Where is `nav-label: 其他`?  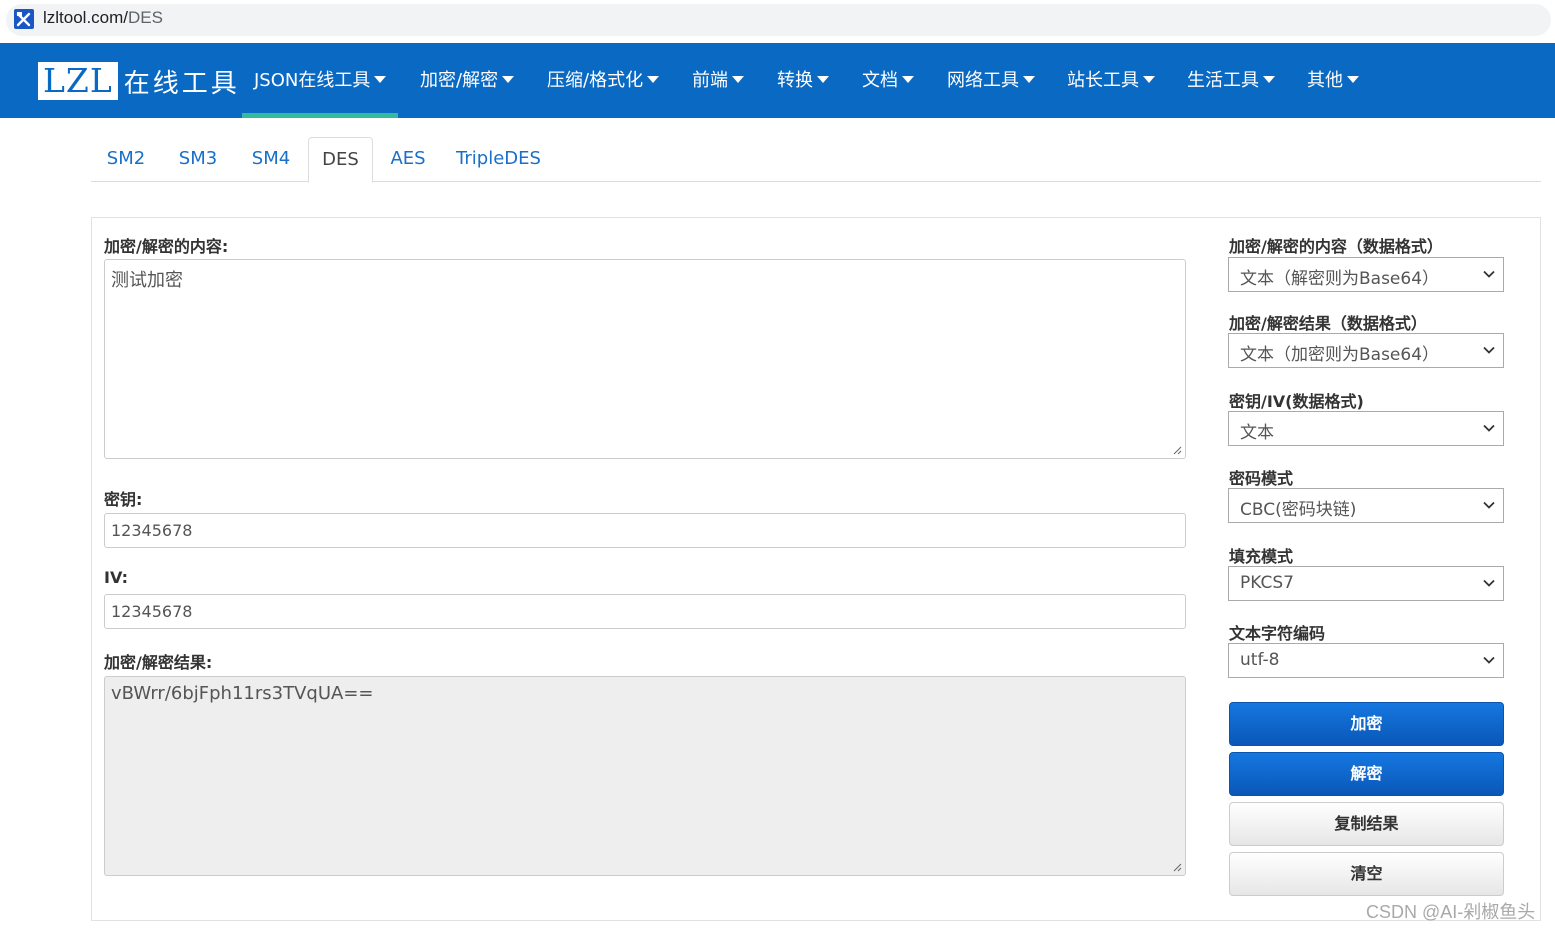 nav-label: 其他 is located at coordinates (1325, 80).